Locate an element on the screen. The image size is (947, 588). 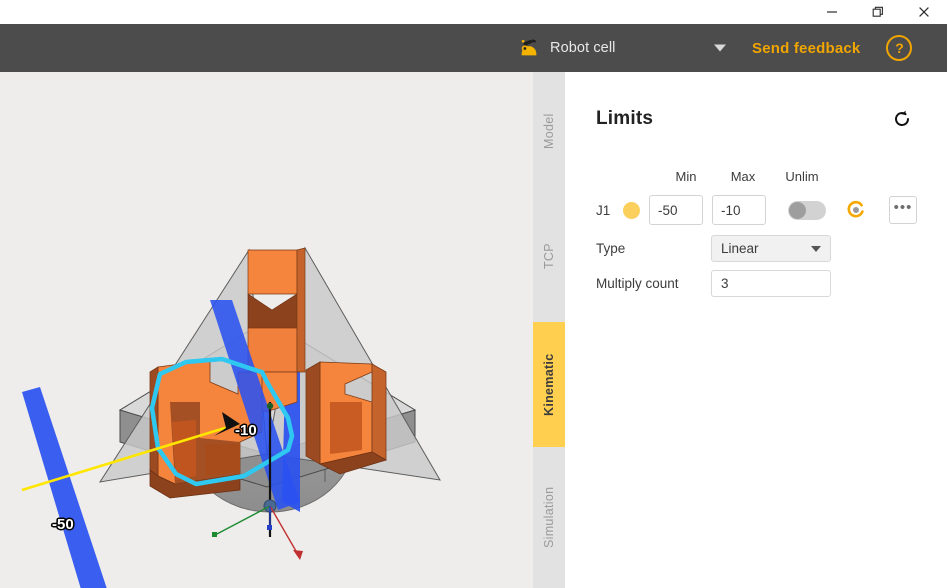
maximize-button is located at coordinates (878, 12).